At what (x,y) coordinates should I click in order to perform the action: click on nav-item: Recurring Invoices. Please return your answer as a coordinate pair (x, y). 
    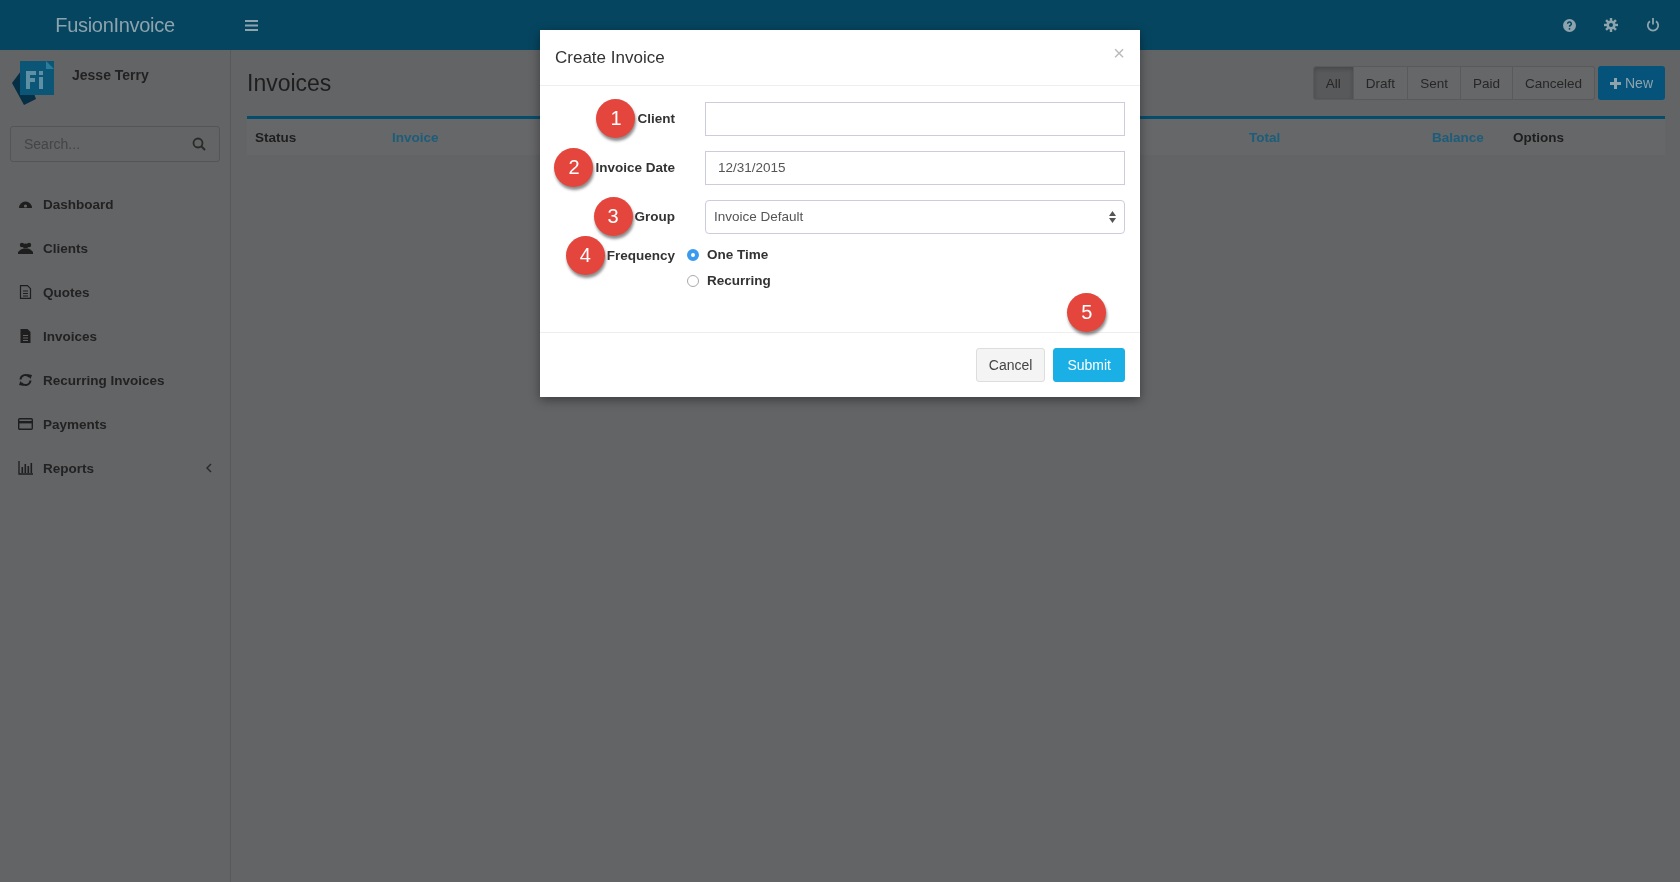
    Looking at the image, I should click on (115, 380).